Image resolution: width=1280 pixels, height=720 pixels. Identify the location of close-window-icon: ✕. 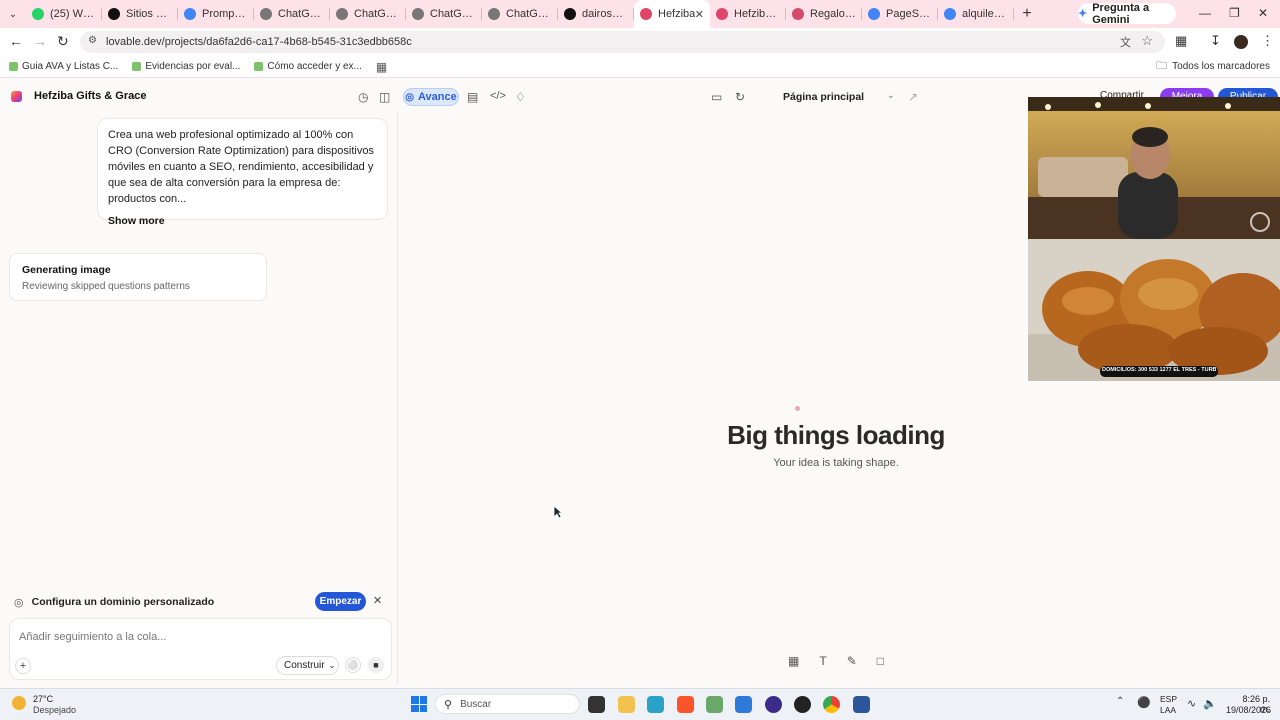
(1263, 13).